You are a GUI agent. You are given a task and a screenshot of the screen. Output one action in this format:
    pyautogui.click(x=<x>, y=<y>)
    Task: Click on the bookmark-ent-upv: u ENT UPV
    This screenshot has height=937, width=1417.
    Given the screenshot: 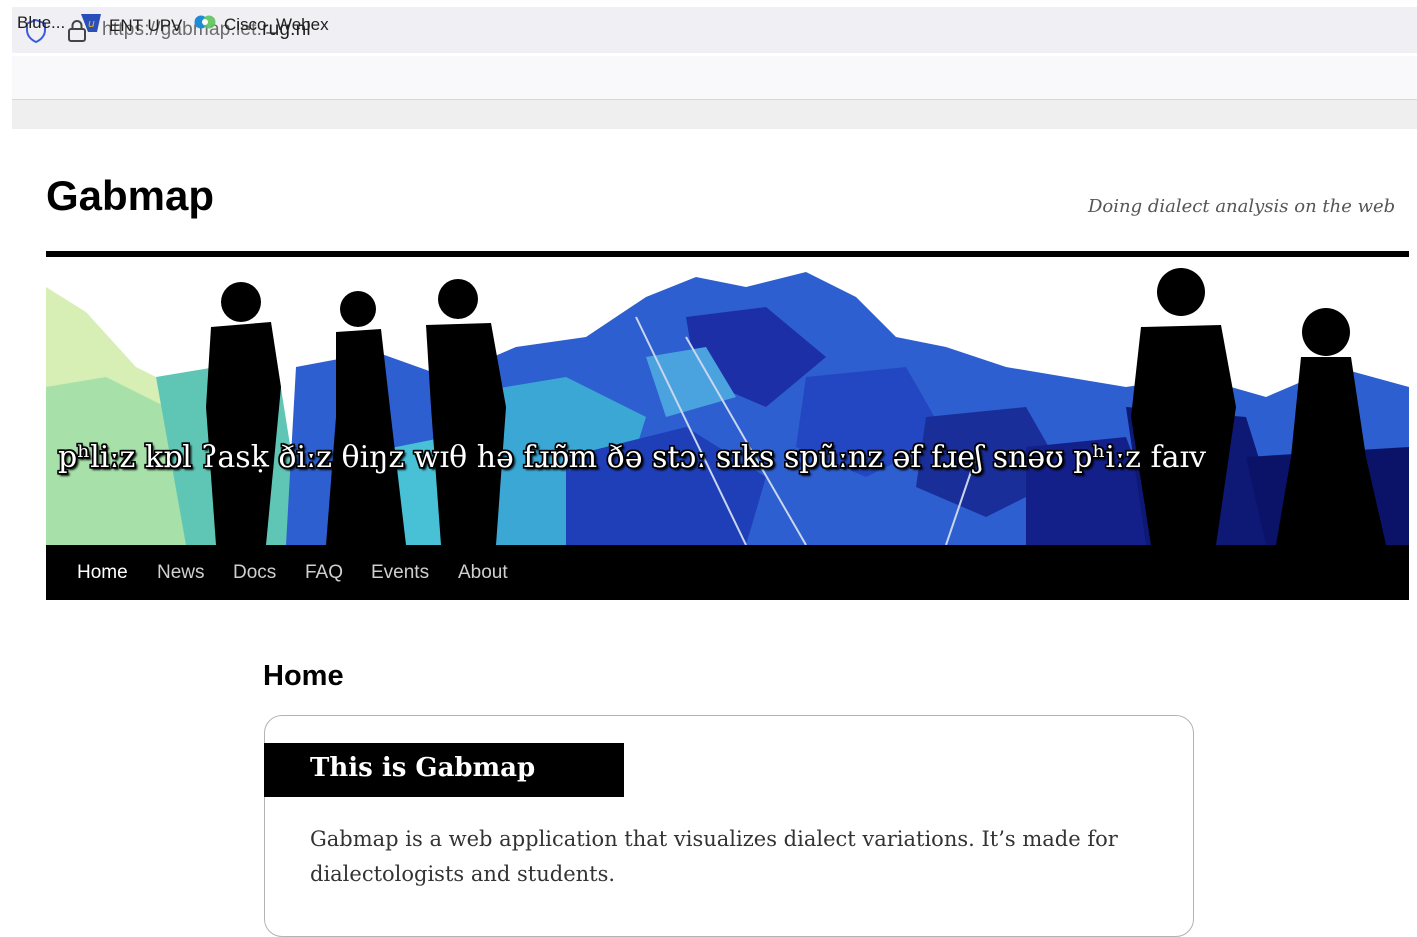 What is the action you would take?
    pyautogui.click(x=131, y=25)
    